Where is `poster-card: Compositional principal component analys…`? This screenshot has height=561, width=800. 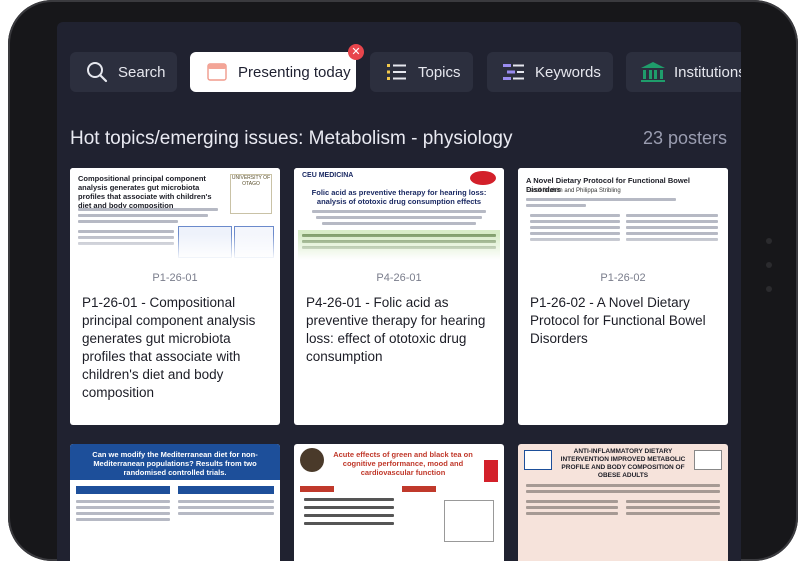
poster-card: Compositional principal component analys… is located at coordinates (175, 296).